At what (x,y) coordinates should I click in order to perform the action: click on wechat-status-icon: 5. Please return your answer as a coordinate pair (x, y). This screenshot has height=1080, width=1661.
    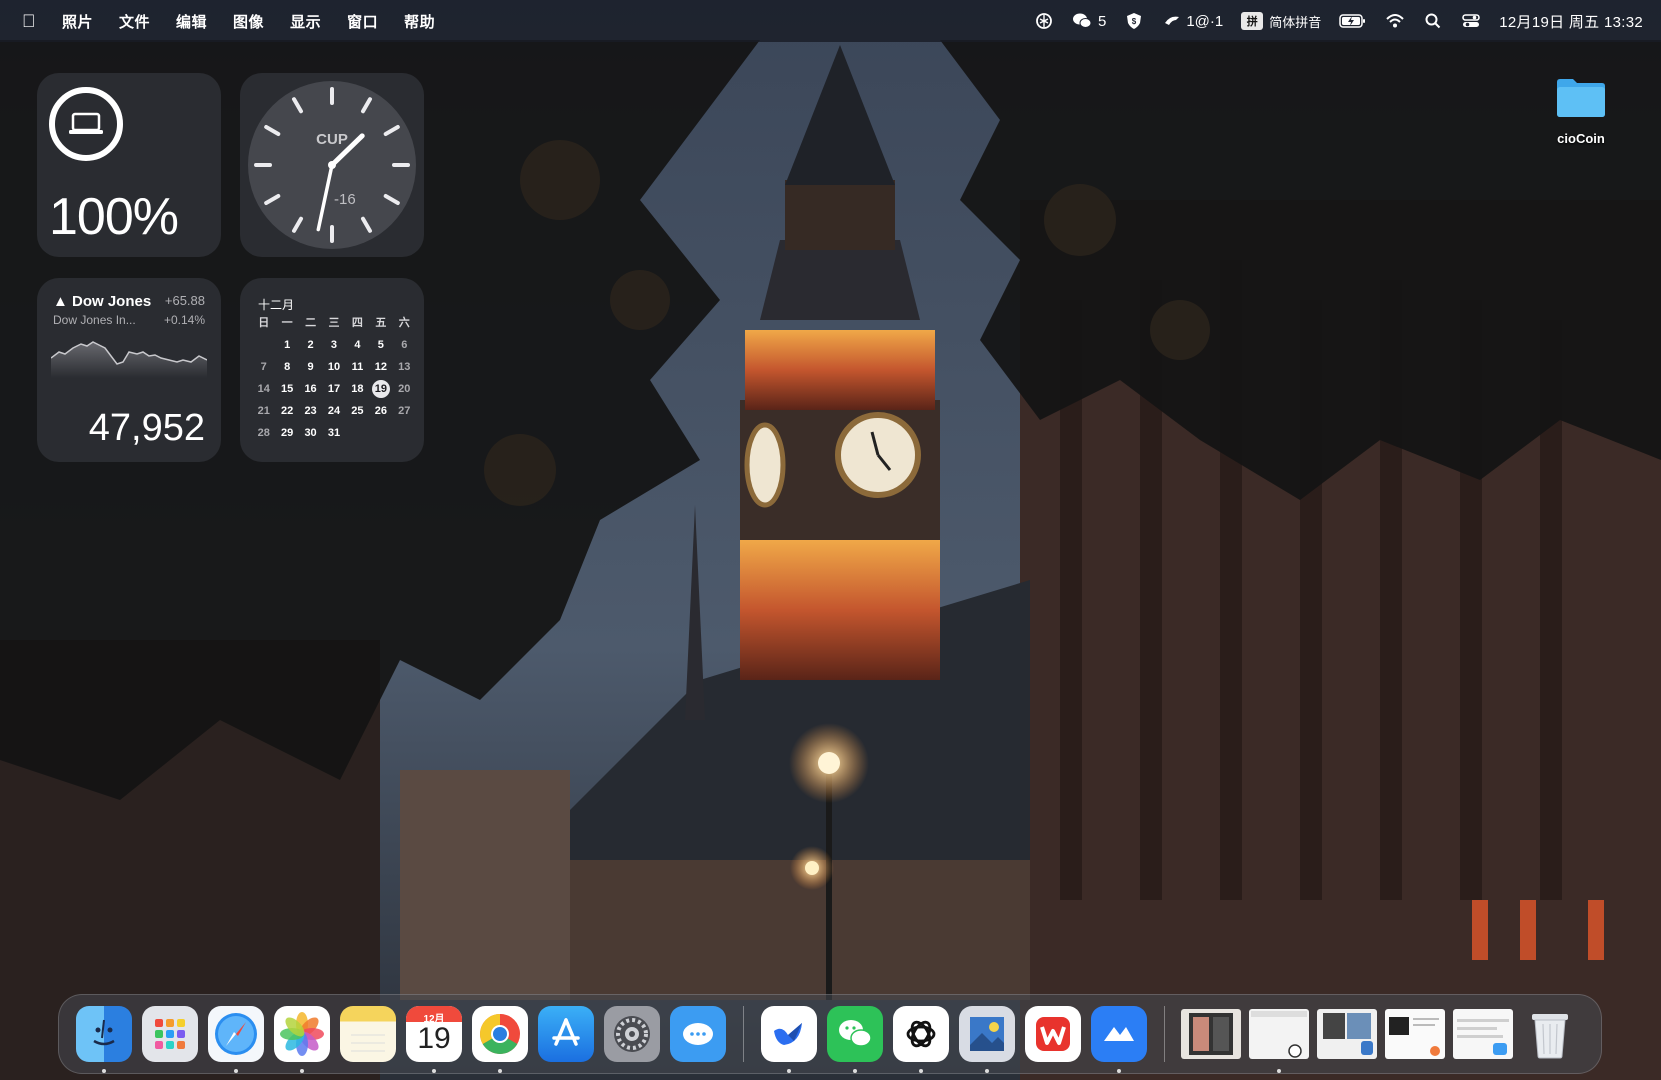
    Looking at the image, I should click on (1089, 21).